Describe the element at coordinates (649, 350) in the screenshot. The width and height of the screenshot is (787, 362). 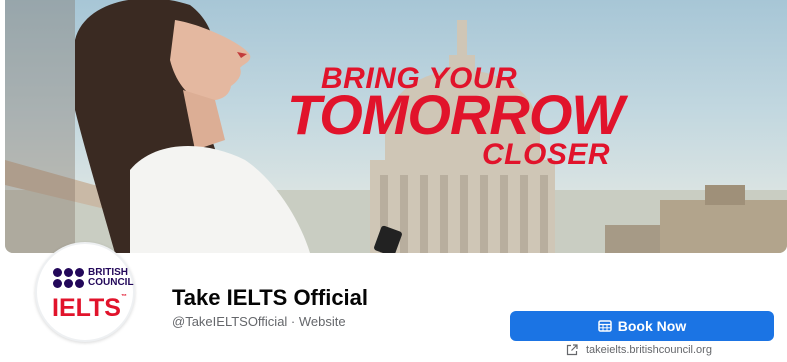
I see `website-url: takeielts.britishcouncil.org` at that location.